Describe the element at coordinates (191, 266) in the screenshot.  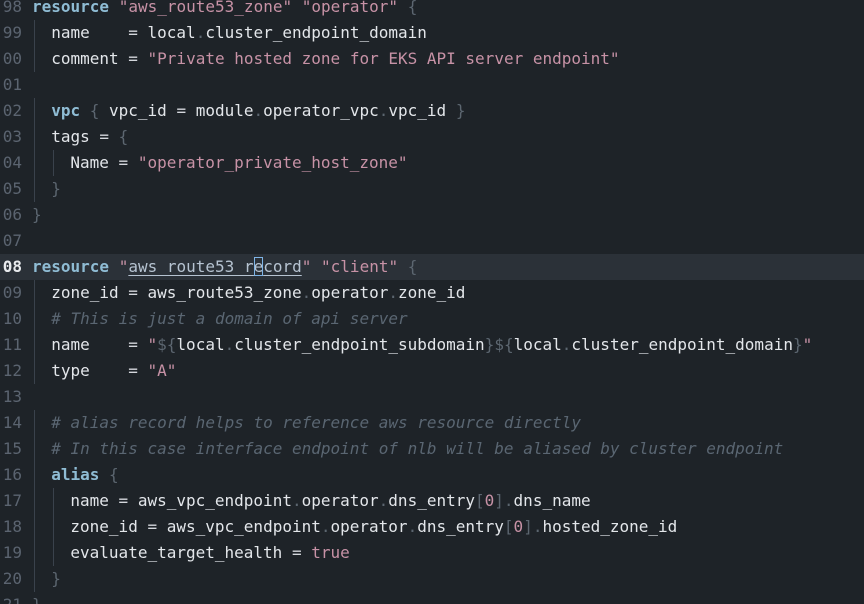
I see `code-token: aws_route53_r` at that location.